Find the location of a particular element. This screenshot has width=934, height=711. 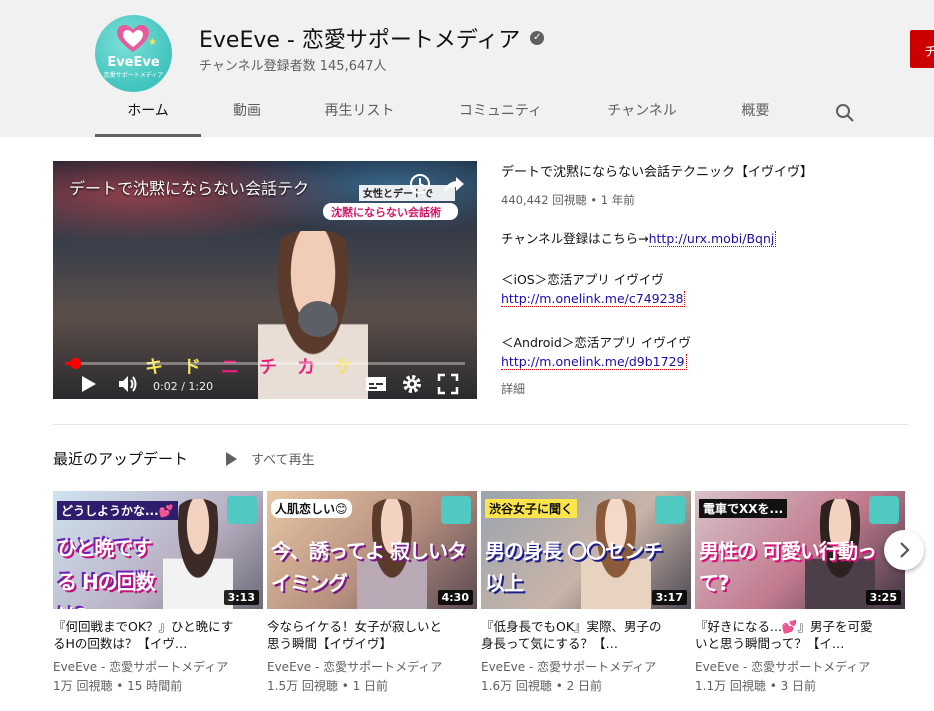

progress-scrubber is located at coordinates (75, 363).